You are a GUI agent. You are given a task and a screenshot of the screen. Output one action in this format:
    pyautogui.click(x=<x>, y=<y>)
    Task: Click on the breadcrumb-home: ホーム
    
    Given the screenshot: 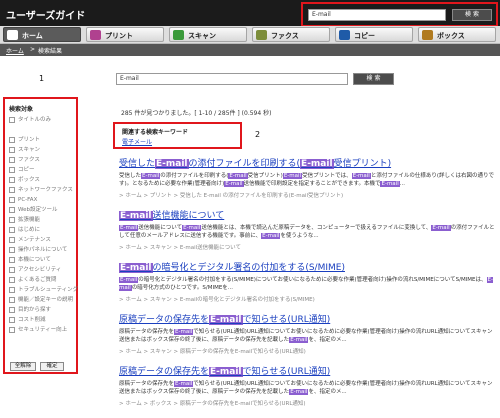 What is the action you would take?
    pyautogui.click(x=15, y=50)
    